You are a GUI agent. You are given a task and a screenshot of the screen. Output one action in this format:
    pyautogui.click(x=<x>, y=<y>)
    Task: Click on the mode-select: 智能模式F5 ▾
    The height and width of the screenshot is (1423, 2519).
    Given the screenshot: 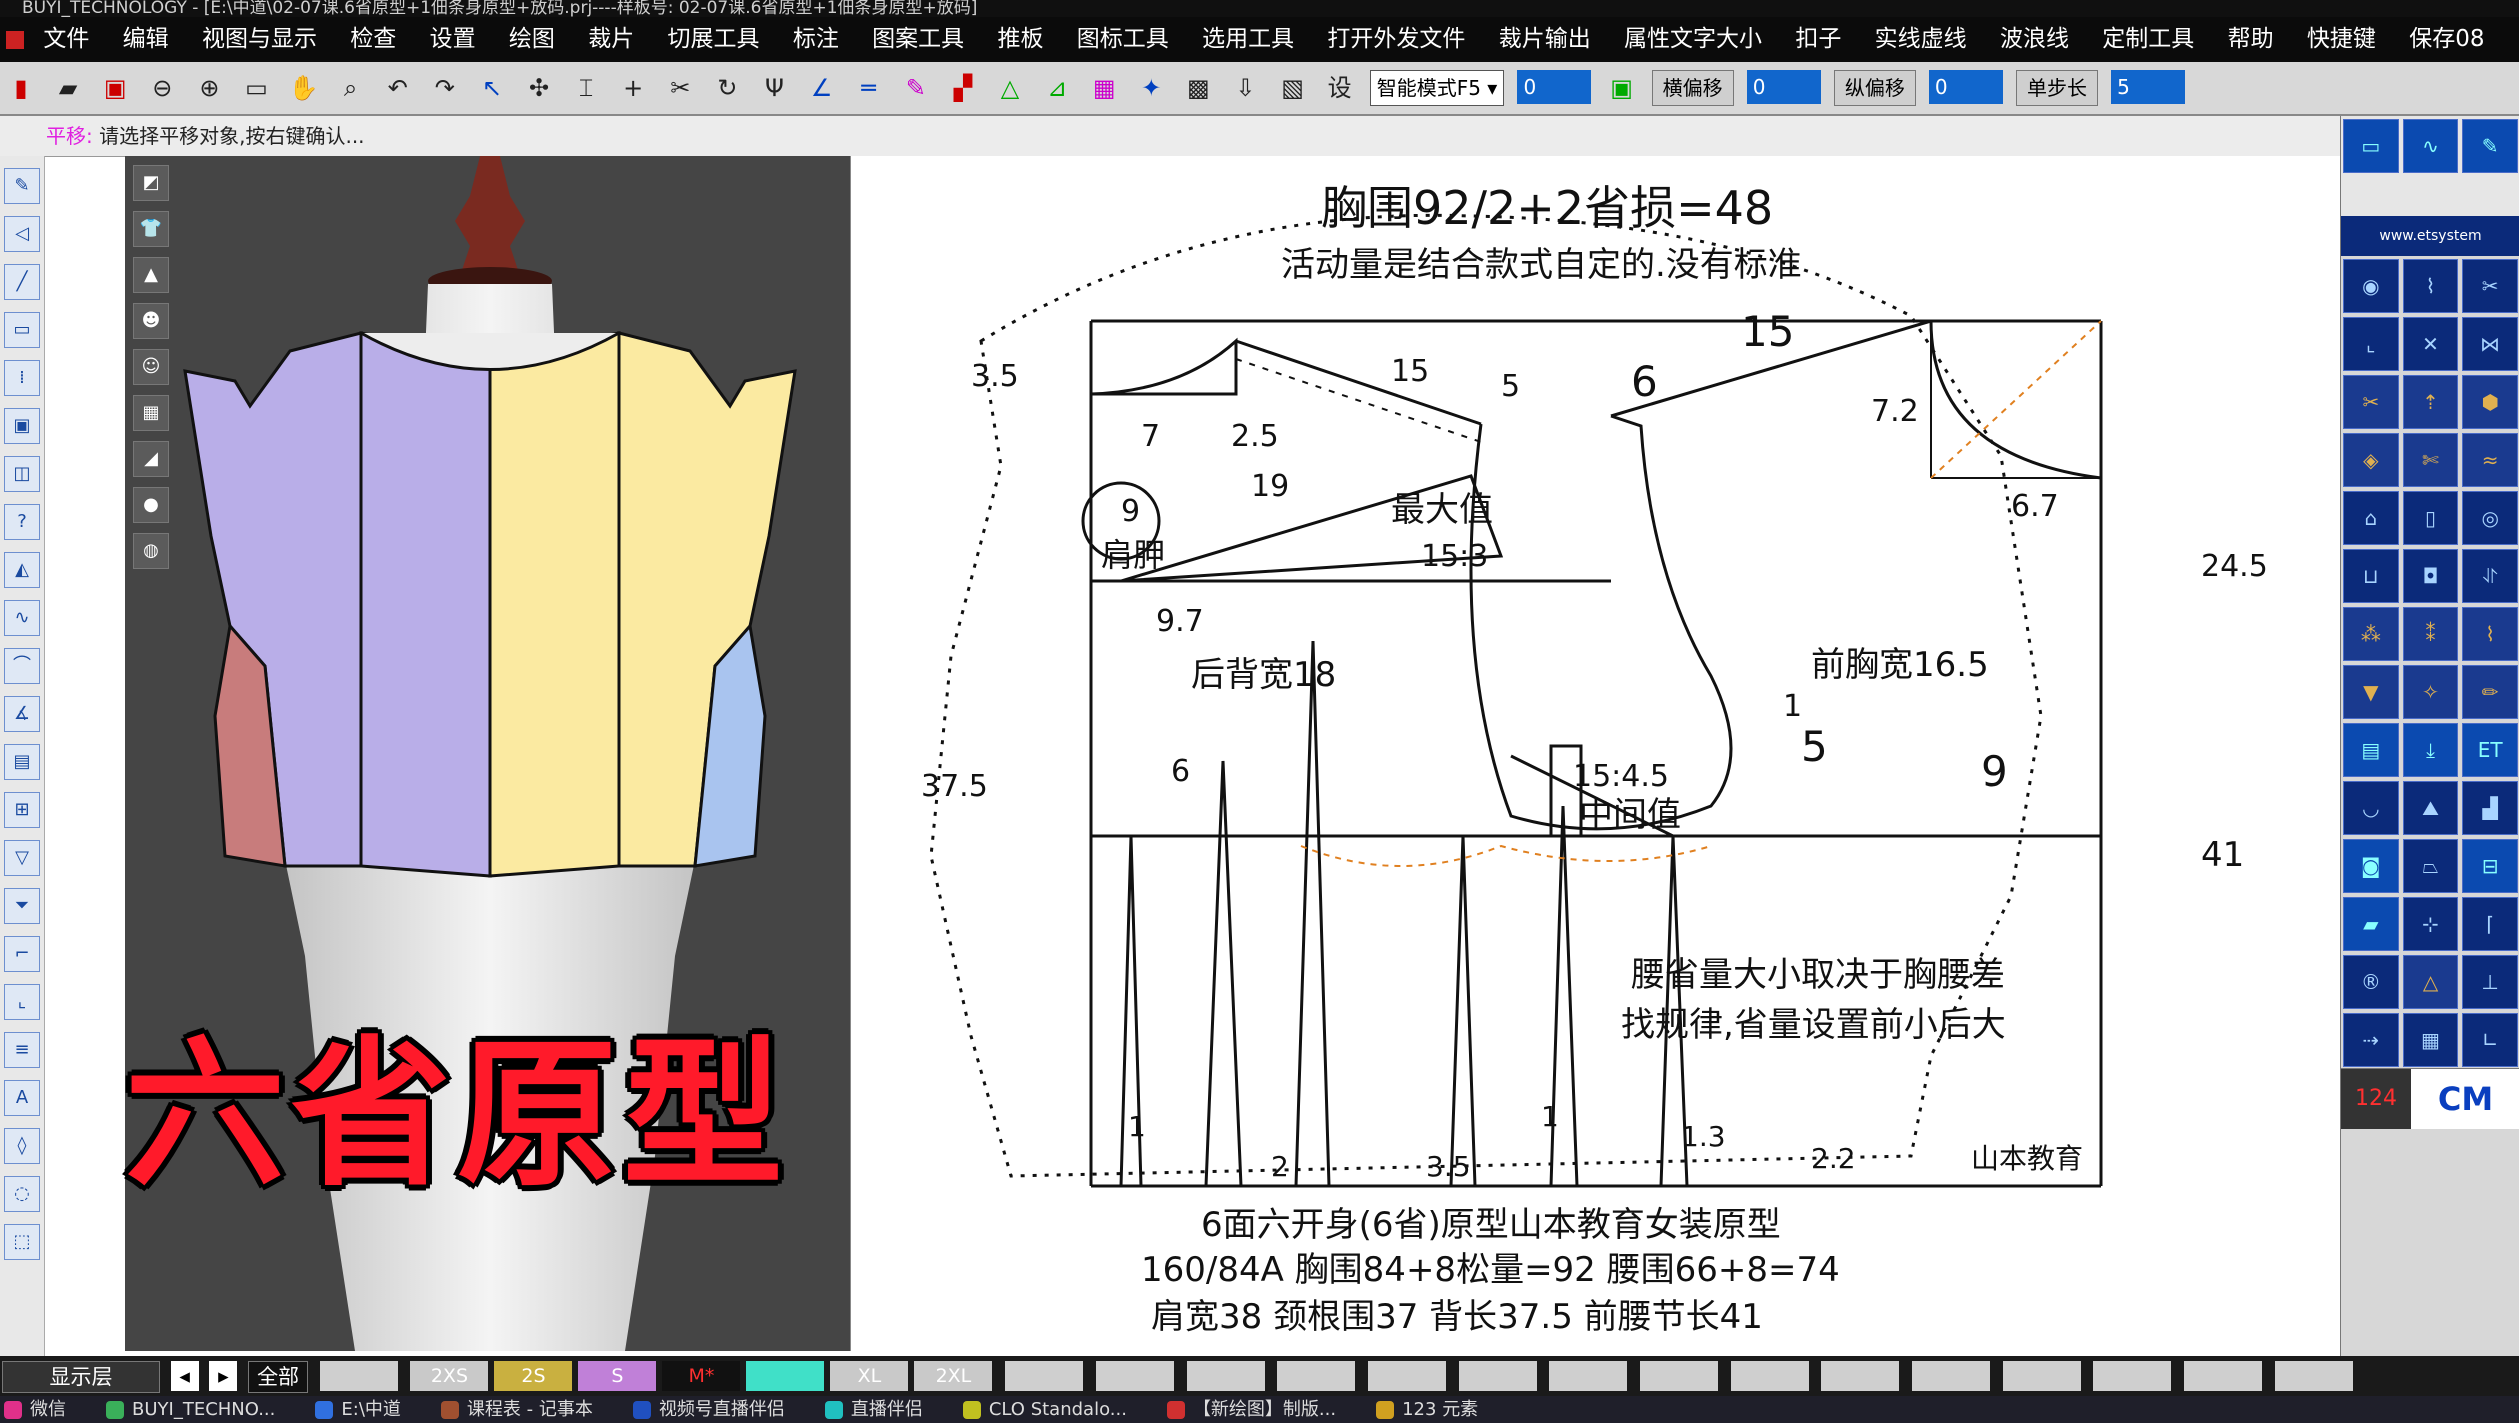 What is the action you would take?
    pyautogui.click(x=1437, y=88)
    